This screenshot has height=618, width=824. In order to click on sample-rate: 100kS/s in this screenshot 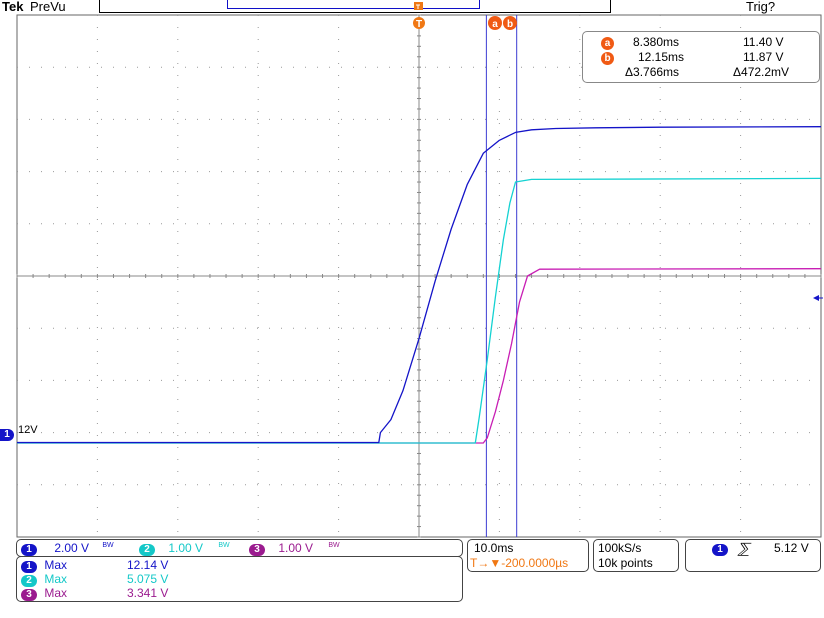, I will do `click(620, 548)`.